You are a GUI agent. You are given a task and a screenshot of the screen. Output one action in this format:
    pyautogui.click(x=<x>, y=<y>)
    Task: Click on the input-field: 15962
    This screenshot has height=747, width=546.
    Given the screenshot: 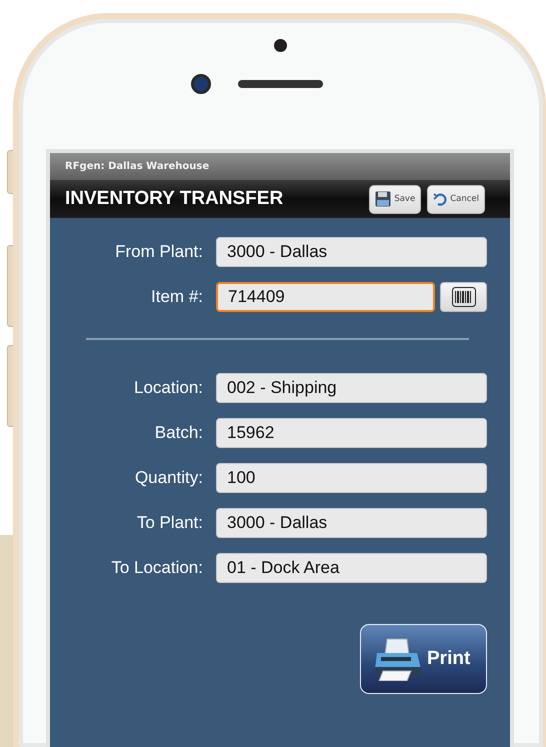 What is the action you would take?
    pyautogui.click(x=351, y=433)
    